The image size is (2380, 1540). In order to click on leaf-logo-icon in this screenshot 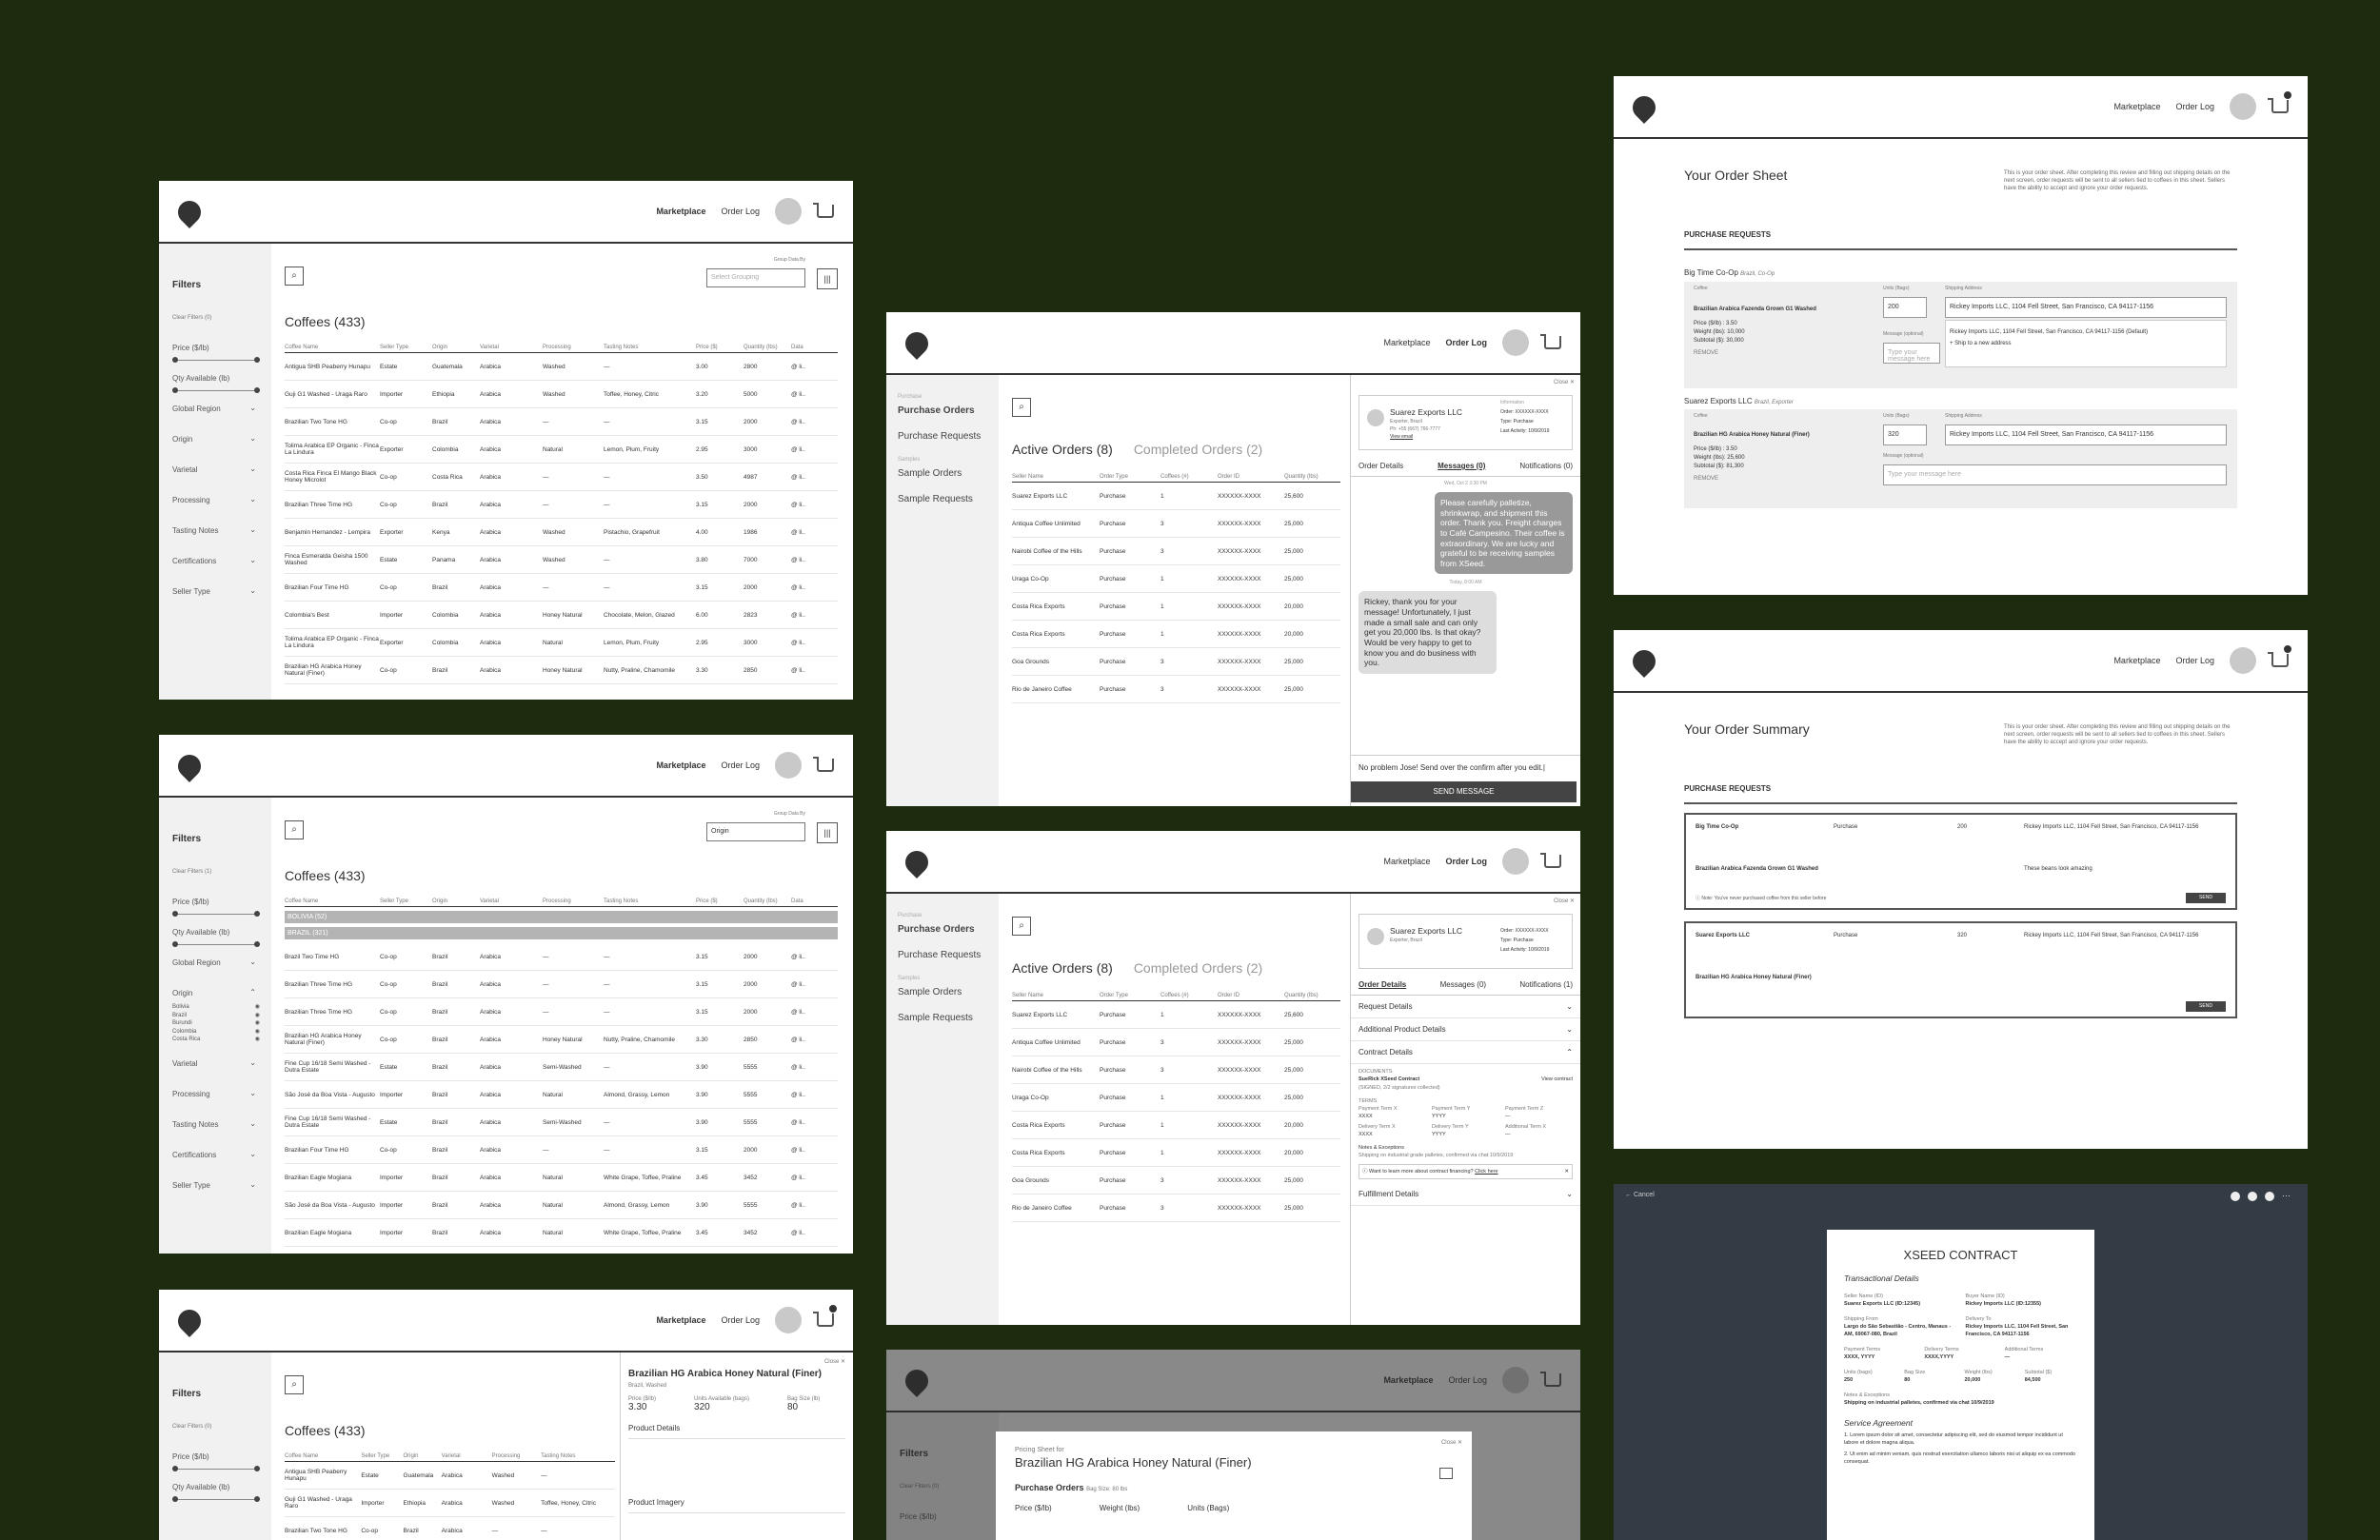, I will do `click(189, 766)`.